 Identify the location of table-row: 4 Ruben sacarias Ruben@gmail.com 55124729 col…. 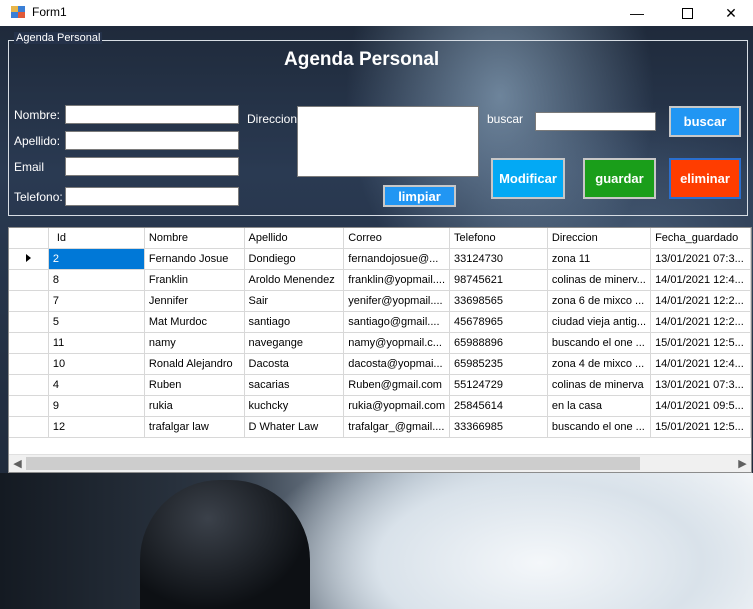
(380, 385).